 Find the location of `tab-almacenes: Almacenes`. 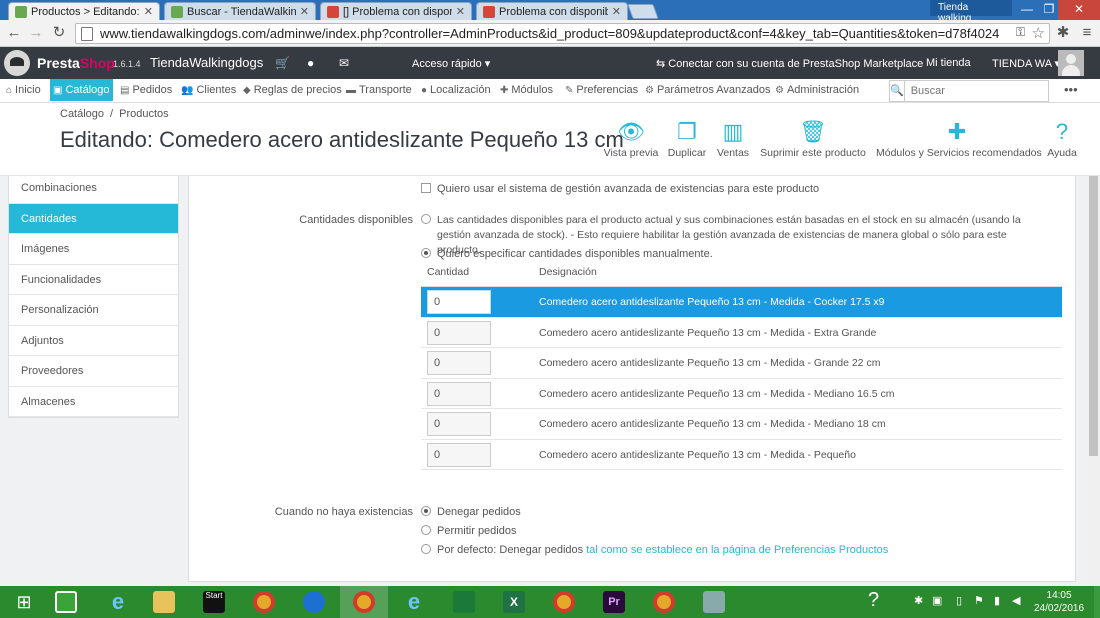

tab-almacenes: Almacenes is located at coordinates (93, 402).